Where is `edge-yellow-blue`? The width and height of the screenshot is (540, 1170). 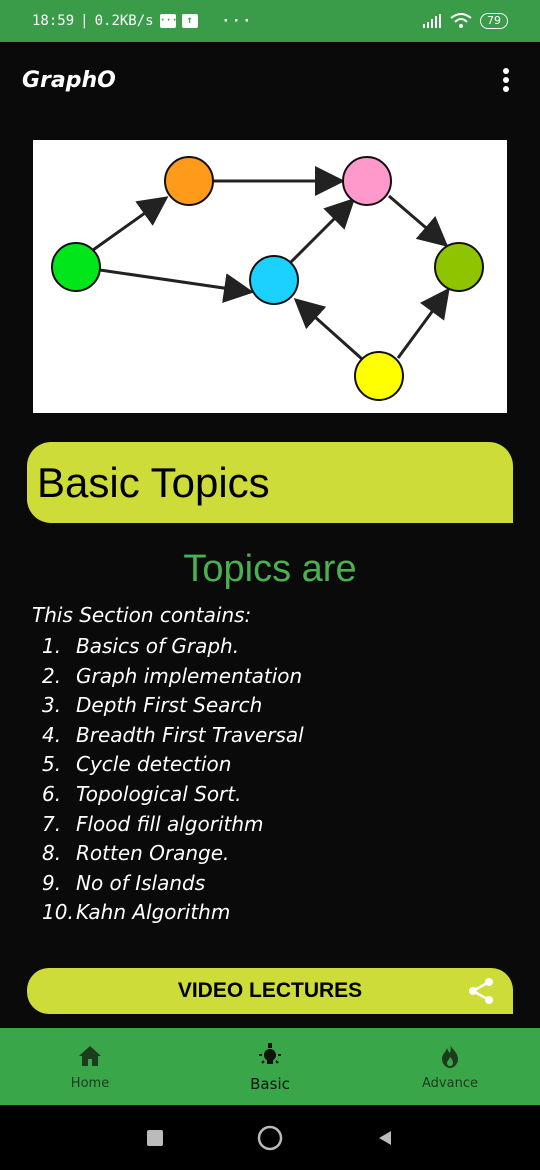 edge-yellow-blue is located at coordinates (328, 329).